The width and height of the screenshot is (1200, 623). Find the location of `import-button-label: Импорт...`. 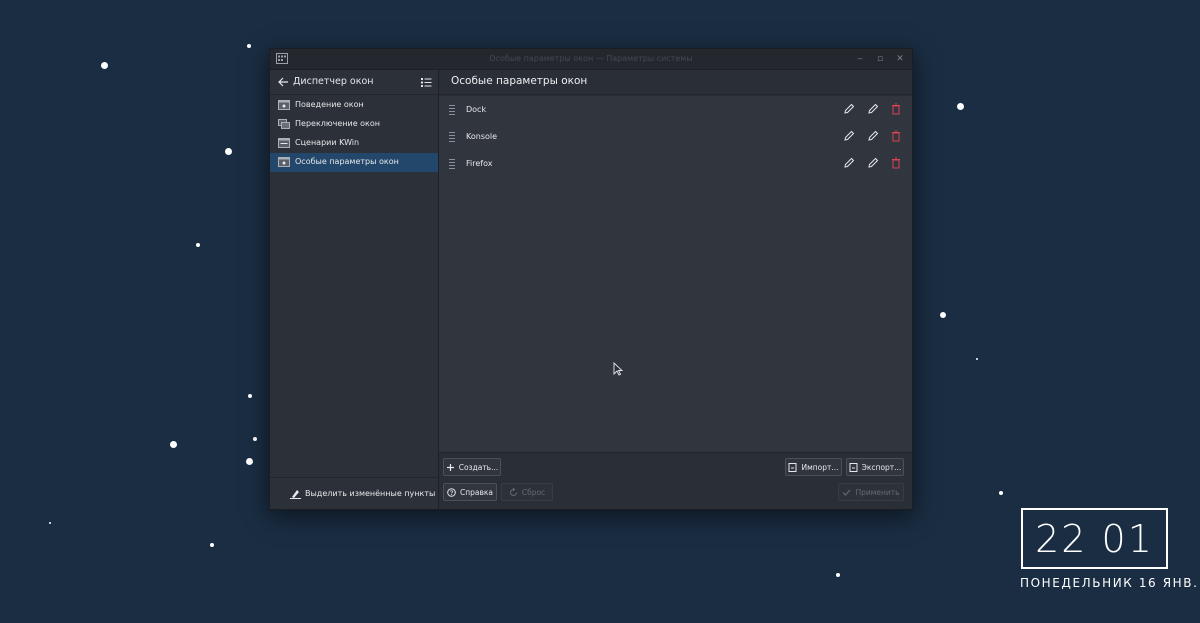

import-button-label: Импорт... is located at coordinates (820, 467).